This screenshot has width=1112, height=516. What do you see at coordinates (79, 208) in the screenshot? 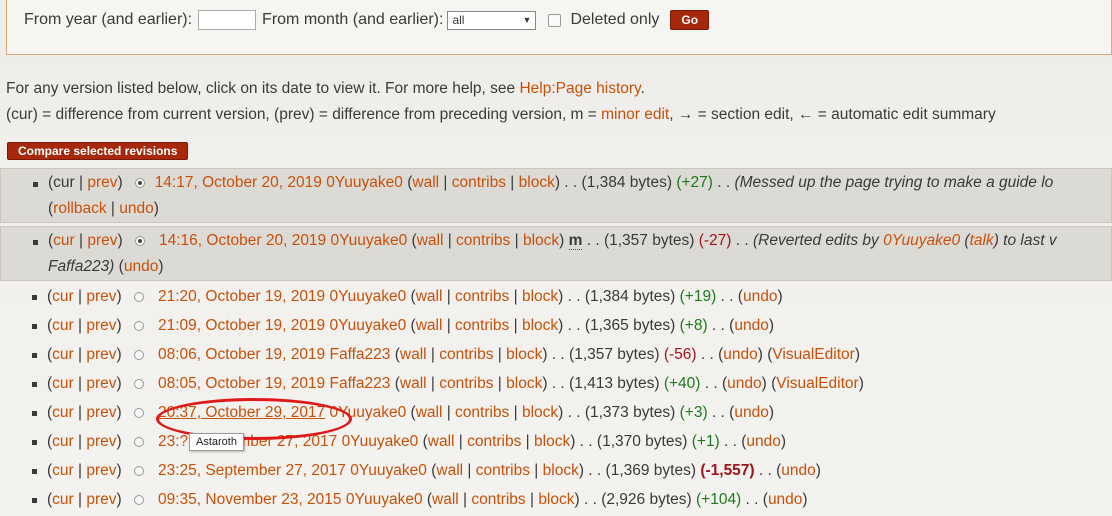
I see `rollback-link: rollback` at bounding box center [79, 208].